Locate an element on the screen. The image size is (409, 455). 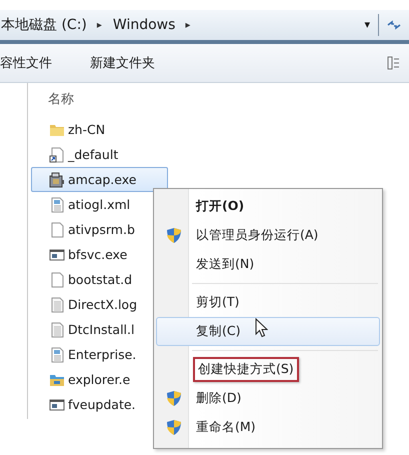
menu-item: 复制(C) is located at coordinates (268, 331).